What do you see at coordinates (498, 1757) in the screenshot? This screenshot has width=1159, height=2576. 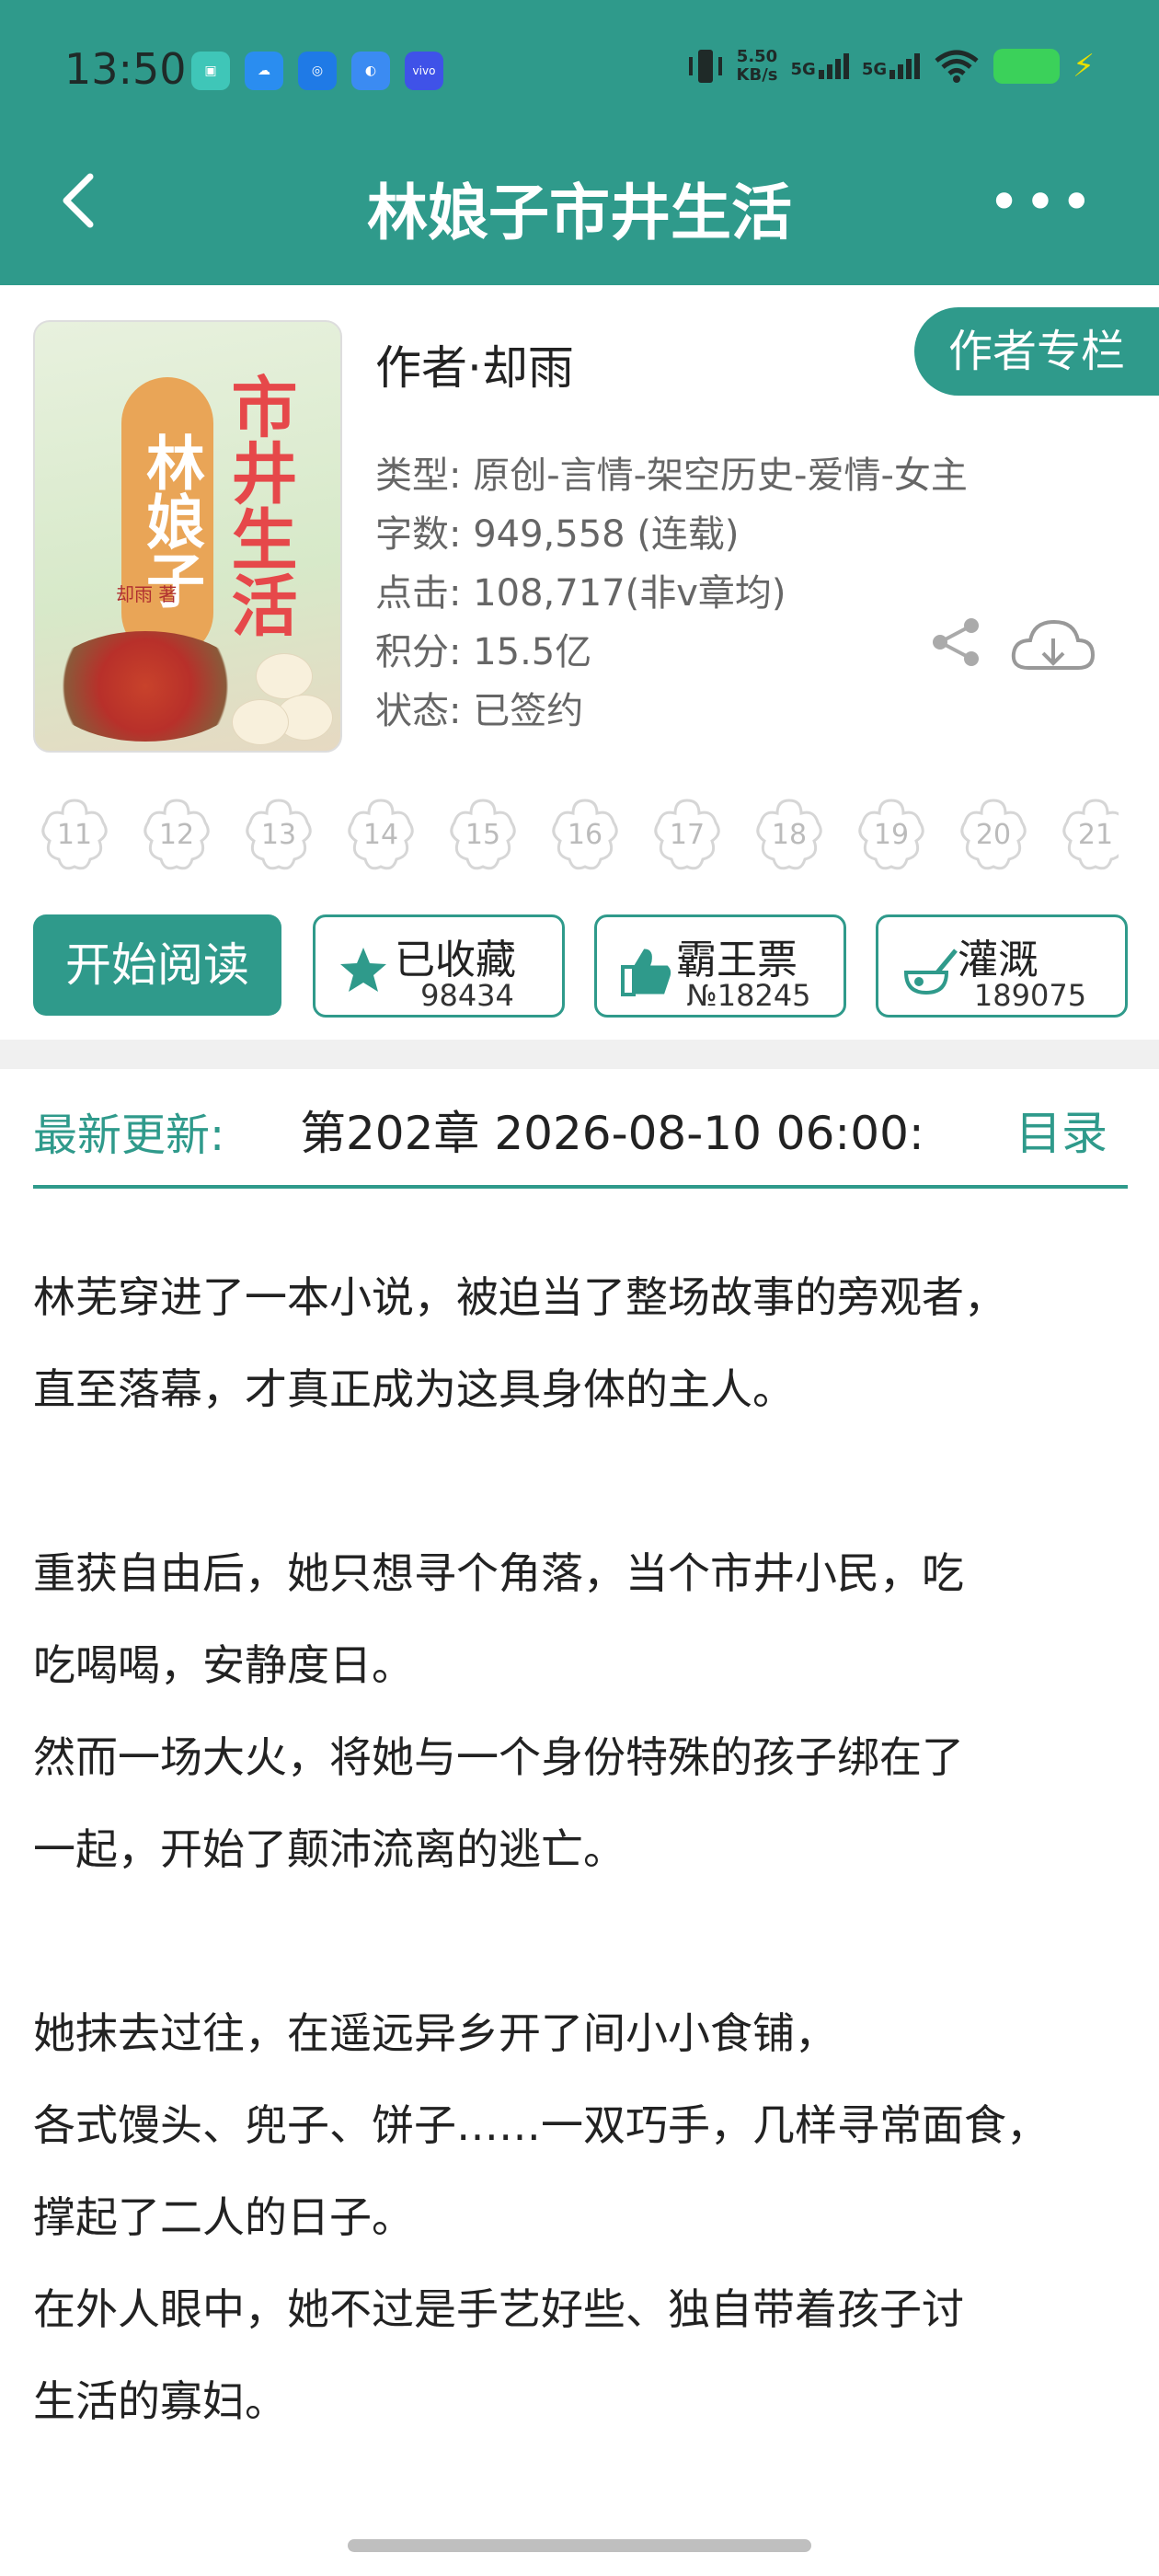 I see `description-line: 然而一场大火，将她与一个身份特殊的孩子绑在了` at bounding box center [498, 1757].